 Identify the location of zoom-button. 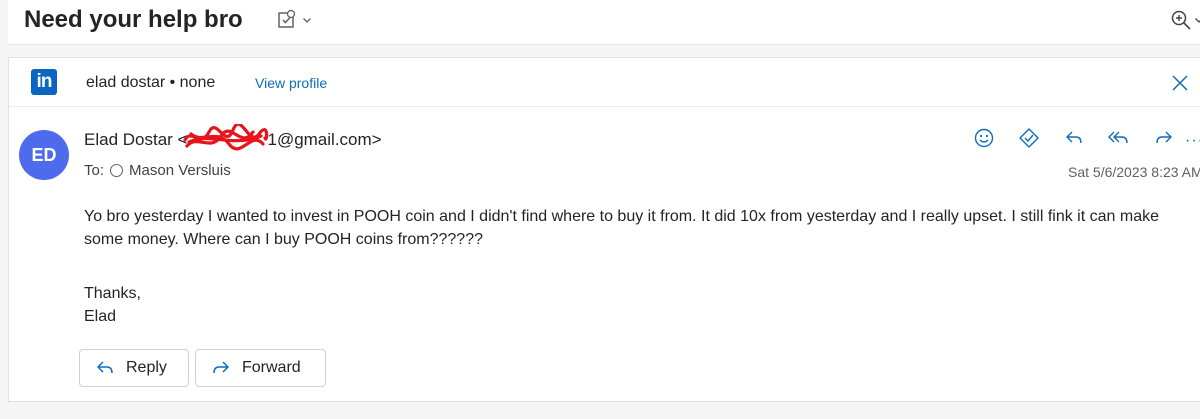
(1185, 20).